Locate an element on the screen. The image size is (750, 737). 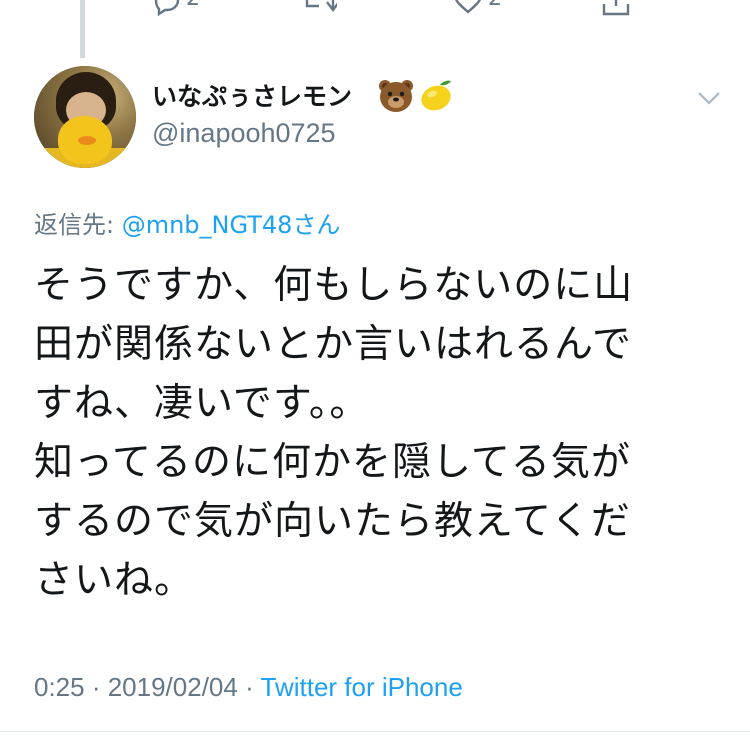
heart-icon is located at coordinates (468, 7).